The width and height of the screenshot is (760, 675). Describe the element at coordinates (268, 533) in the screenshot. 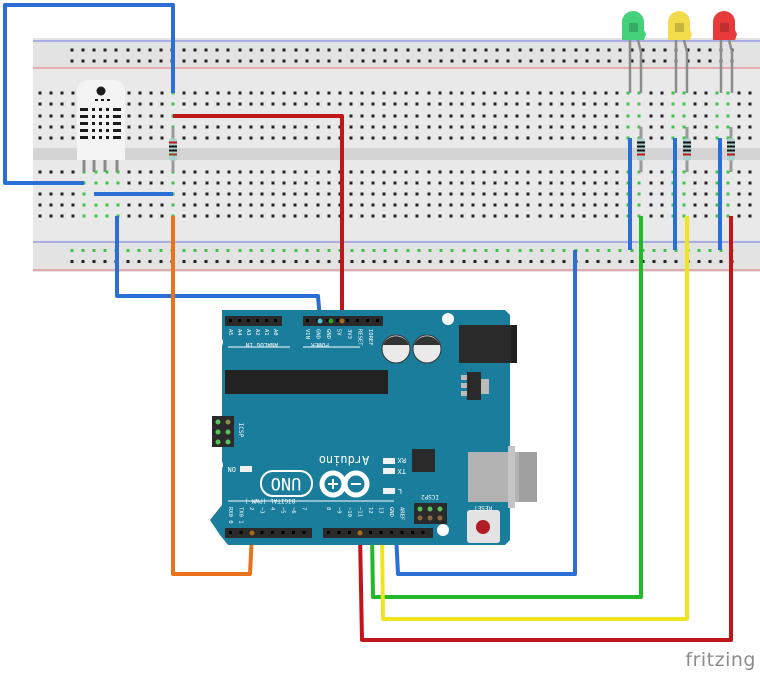

I see `digital-header-low` at that location.